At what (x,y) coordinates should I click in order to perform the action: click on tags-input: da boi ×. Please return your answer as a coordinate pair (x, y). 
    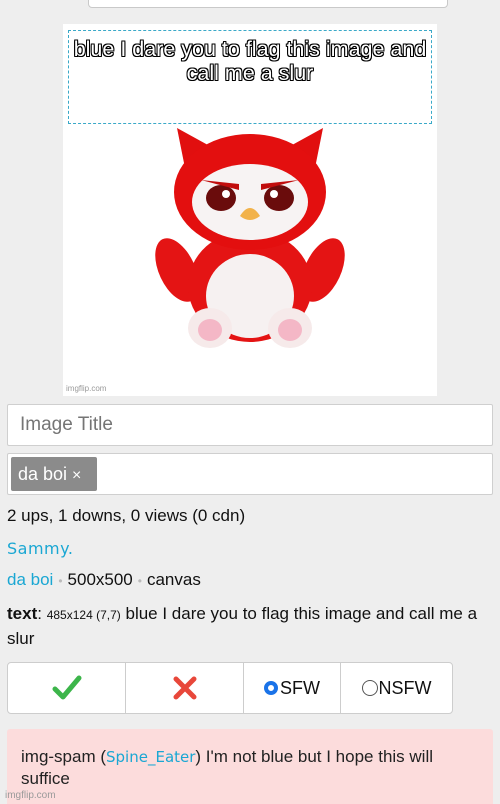
    Looking at the image, I should click on (250, 474).